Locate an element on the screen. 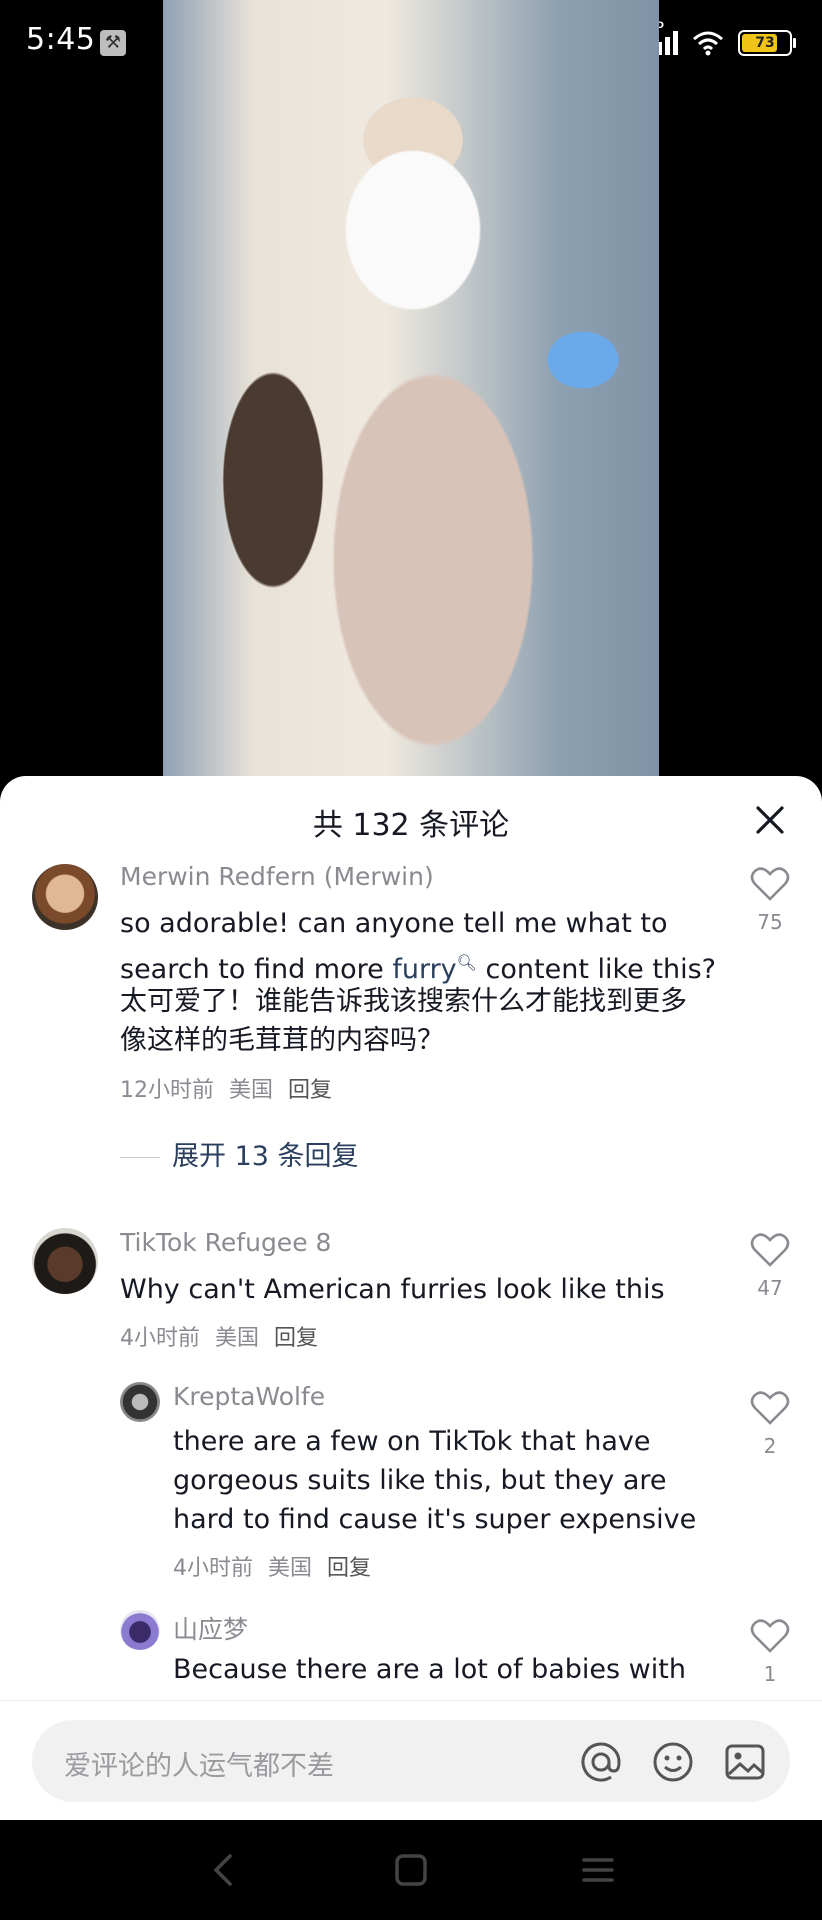  comment-translation: 太可爱了！谁能告诉我该搜索什么才能找到更多像这样的毛茸茸的内容吗？ is located at coordinates (403, 1021).